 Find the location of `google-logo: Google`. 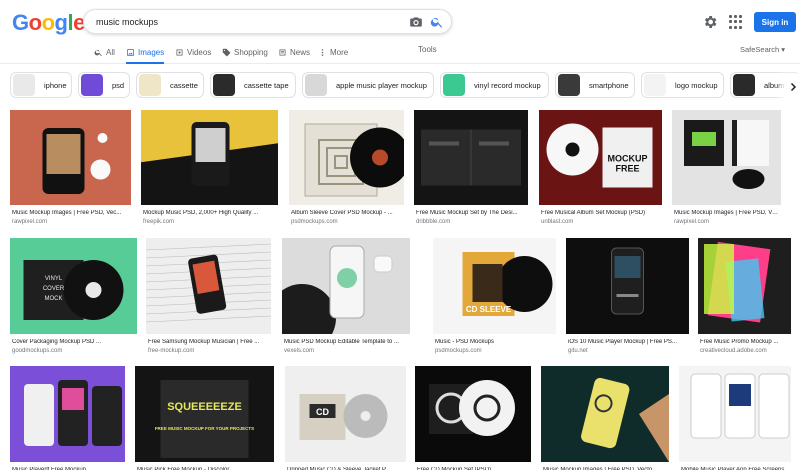

google-logo: Google is located at coordinates (48, 23).